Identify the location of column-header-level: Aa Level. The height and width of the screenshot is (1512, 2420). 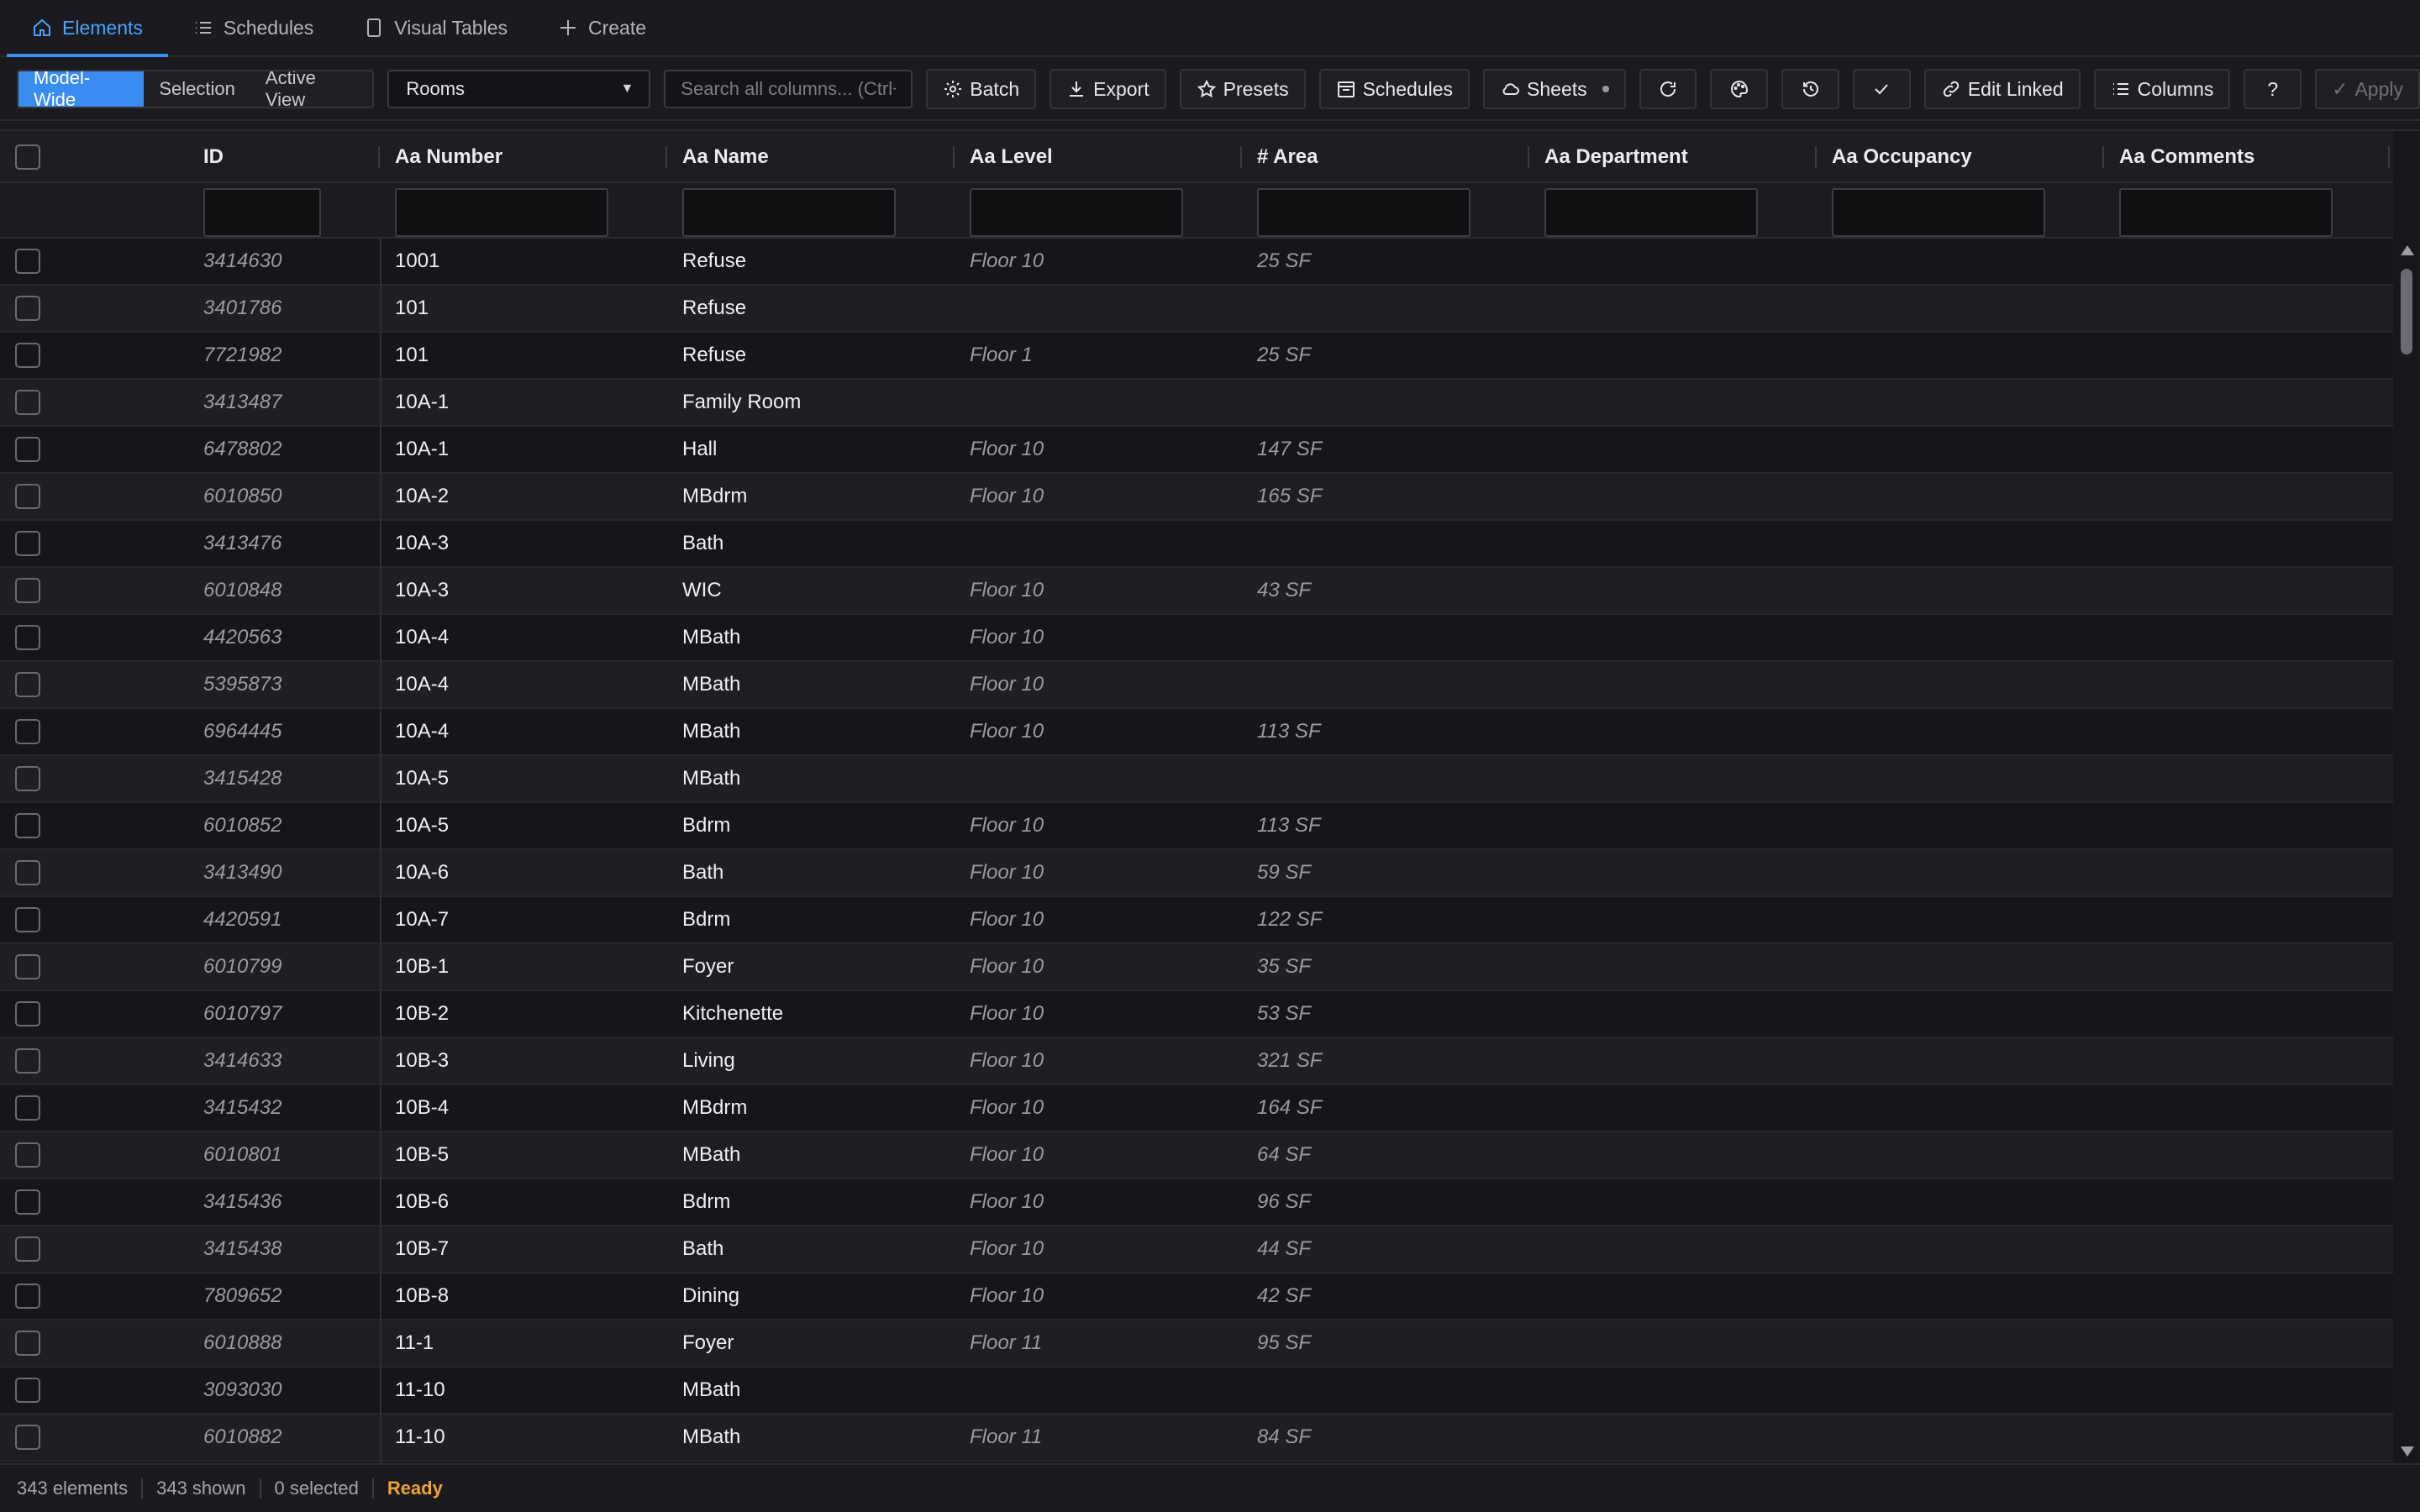
(1012, 157).